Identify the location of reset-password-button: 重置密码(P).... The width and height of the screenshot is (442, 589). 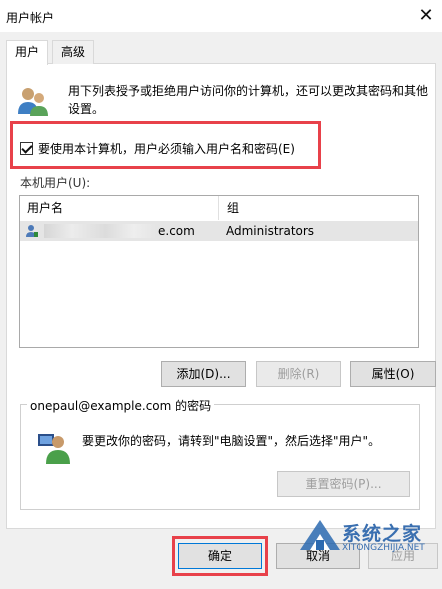
(343, 484).